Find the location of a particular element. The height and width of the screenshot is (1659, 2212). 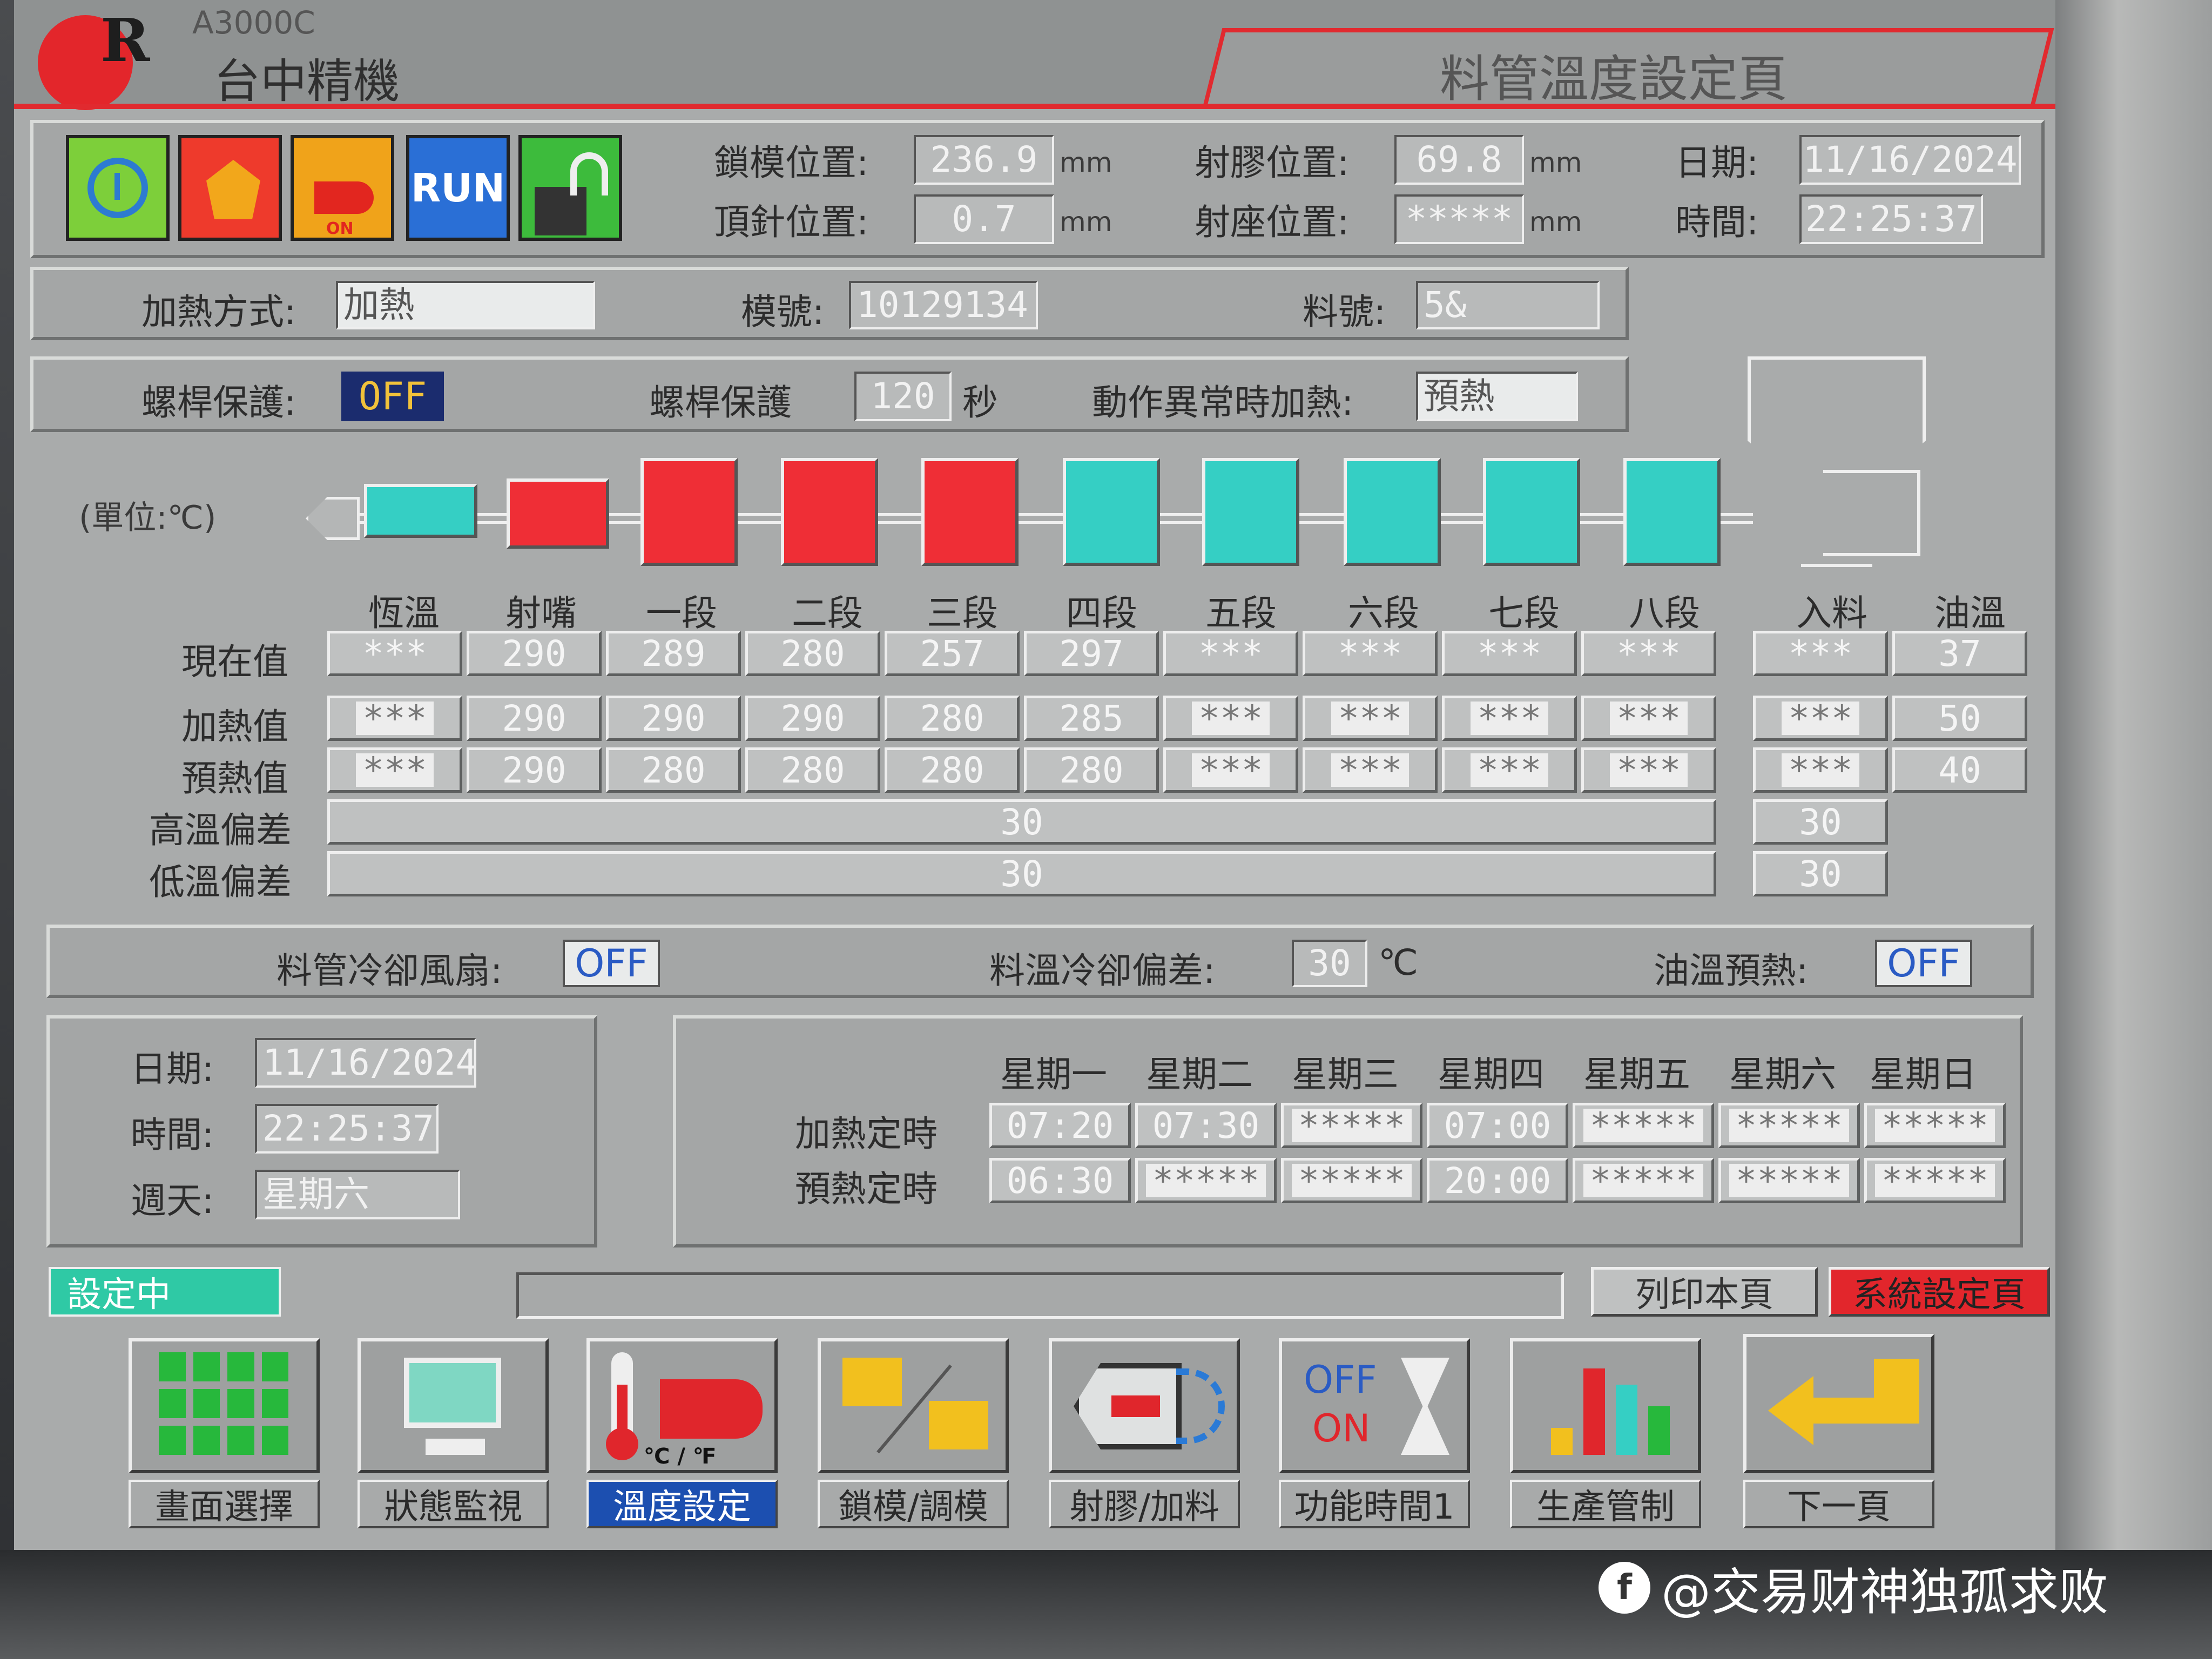

high-dev-bar: 30 is located at coordinates (1021, 822).